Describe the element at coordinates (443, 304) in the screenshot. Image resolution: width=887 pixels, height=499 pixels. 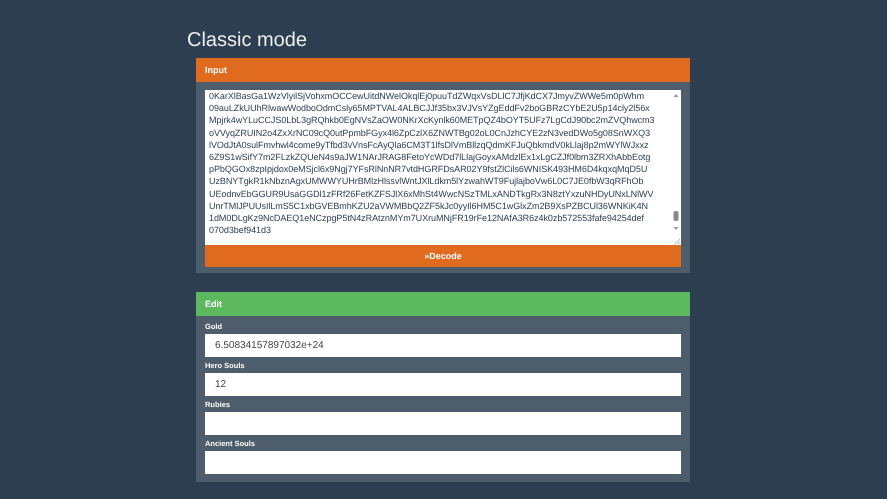
I see `panel-header: Edit` at that location.